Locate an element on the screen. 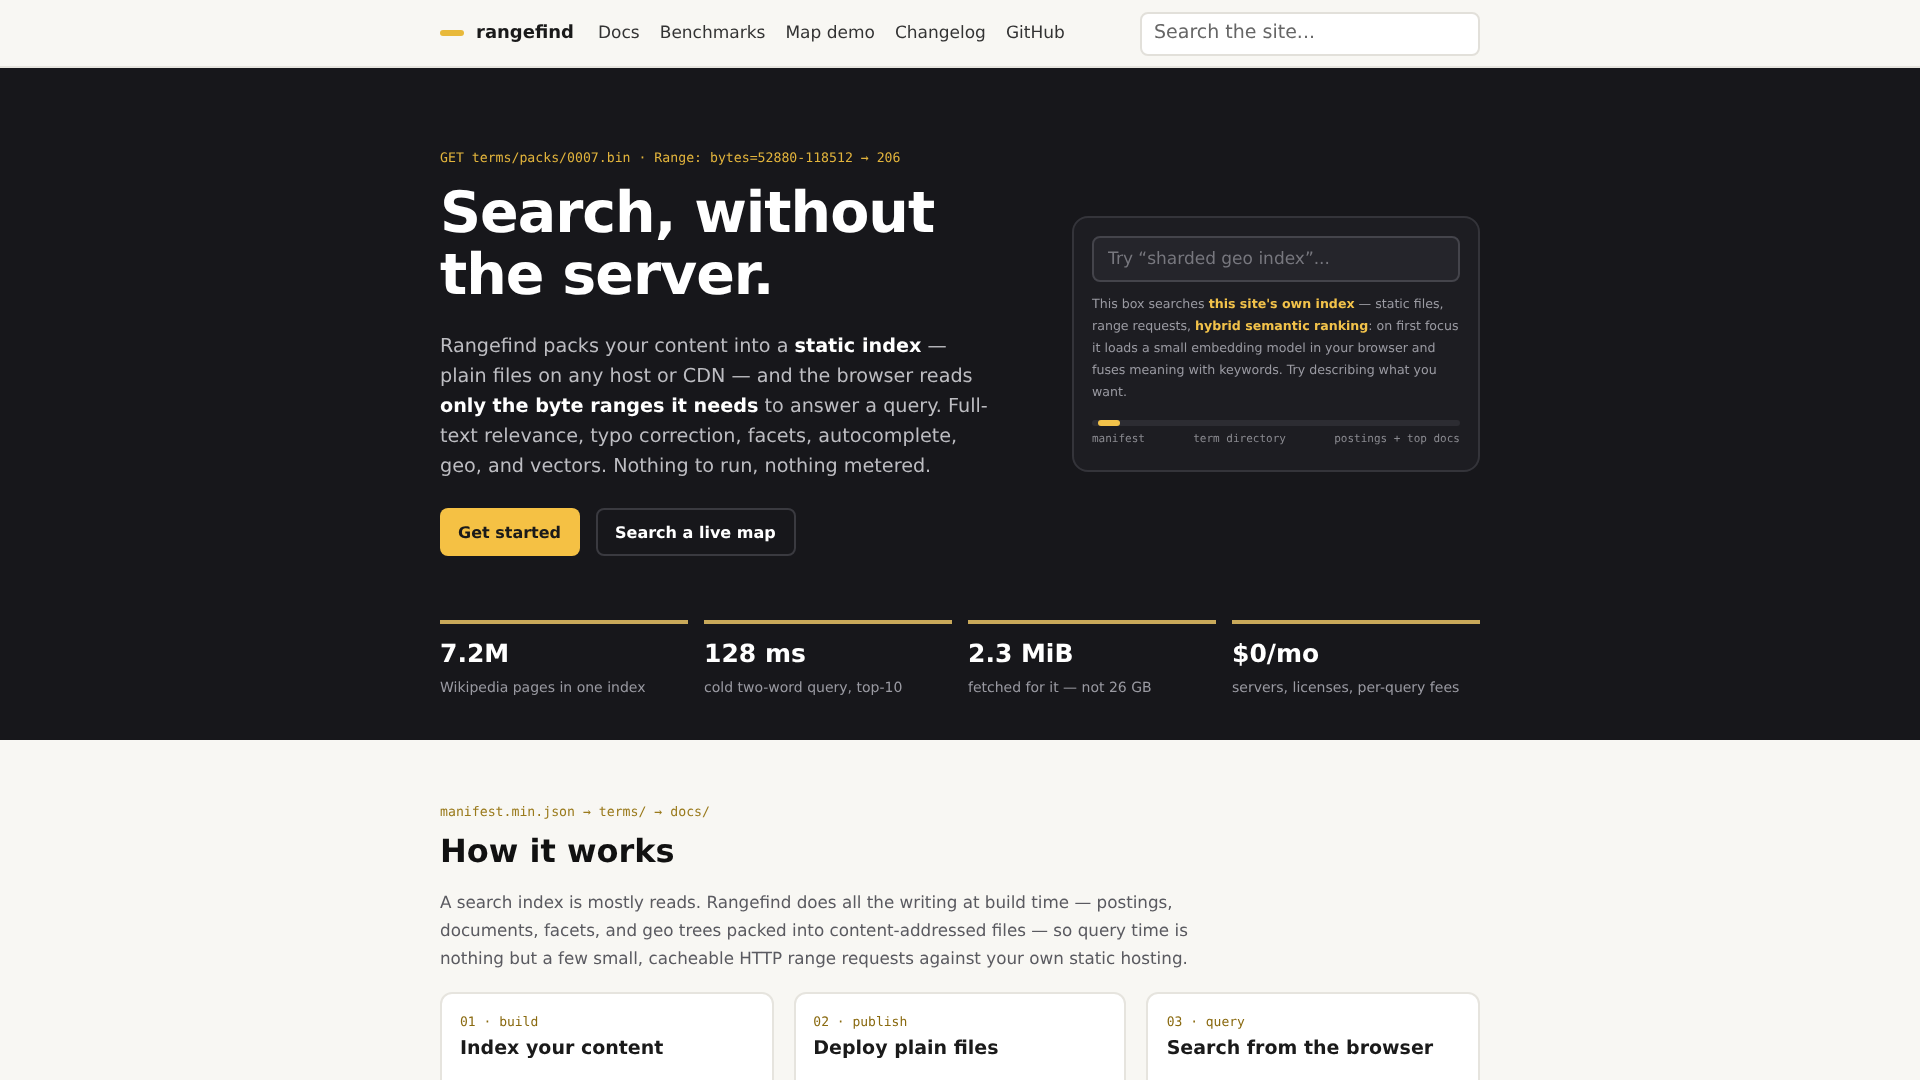  nav-link: Map demo is located at coordinates (830, 33).